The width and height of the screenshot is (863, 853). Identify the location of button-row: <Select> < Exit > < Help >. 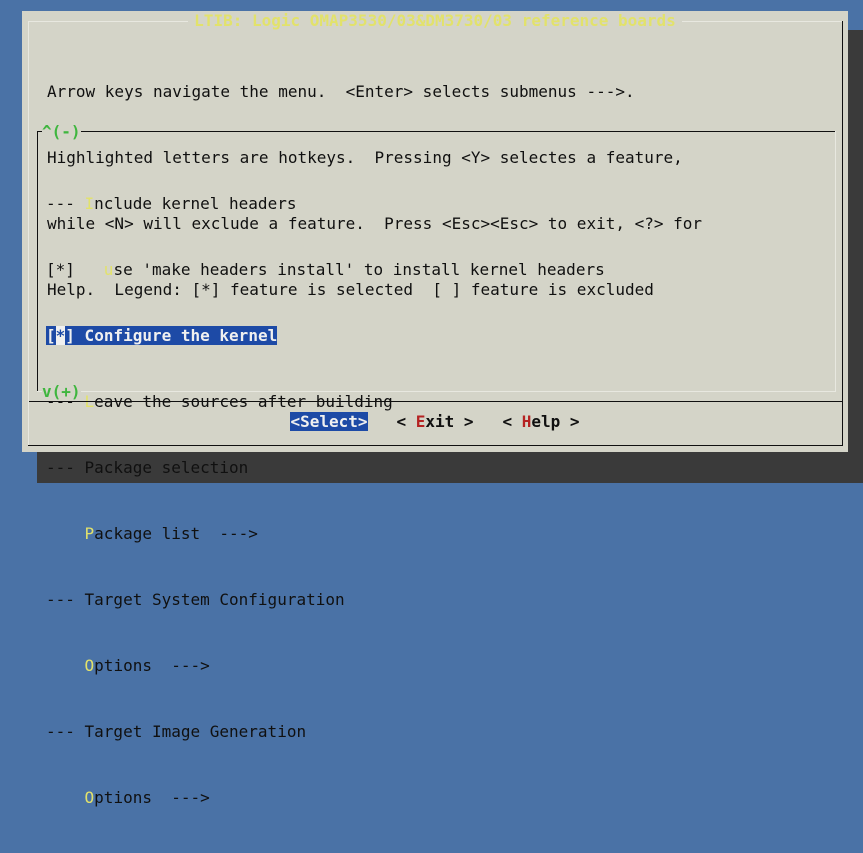
(435, 422).